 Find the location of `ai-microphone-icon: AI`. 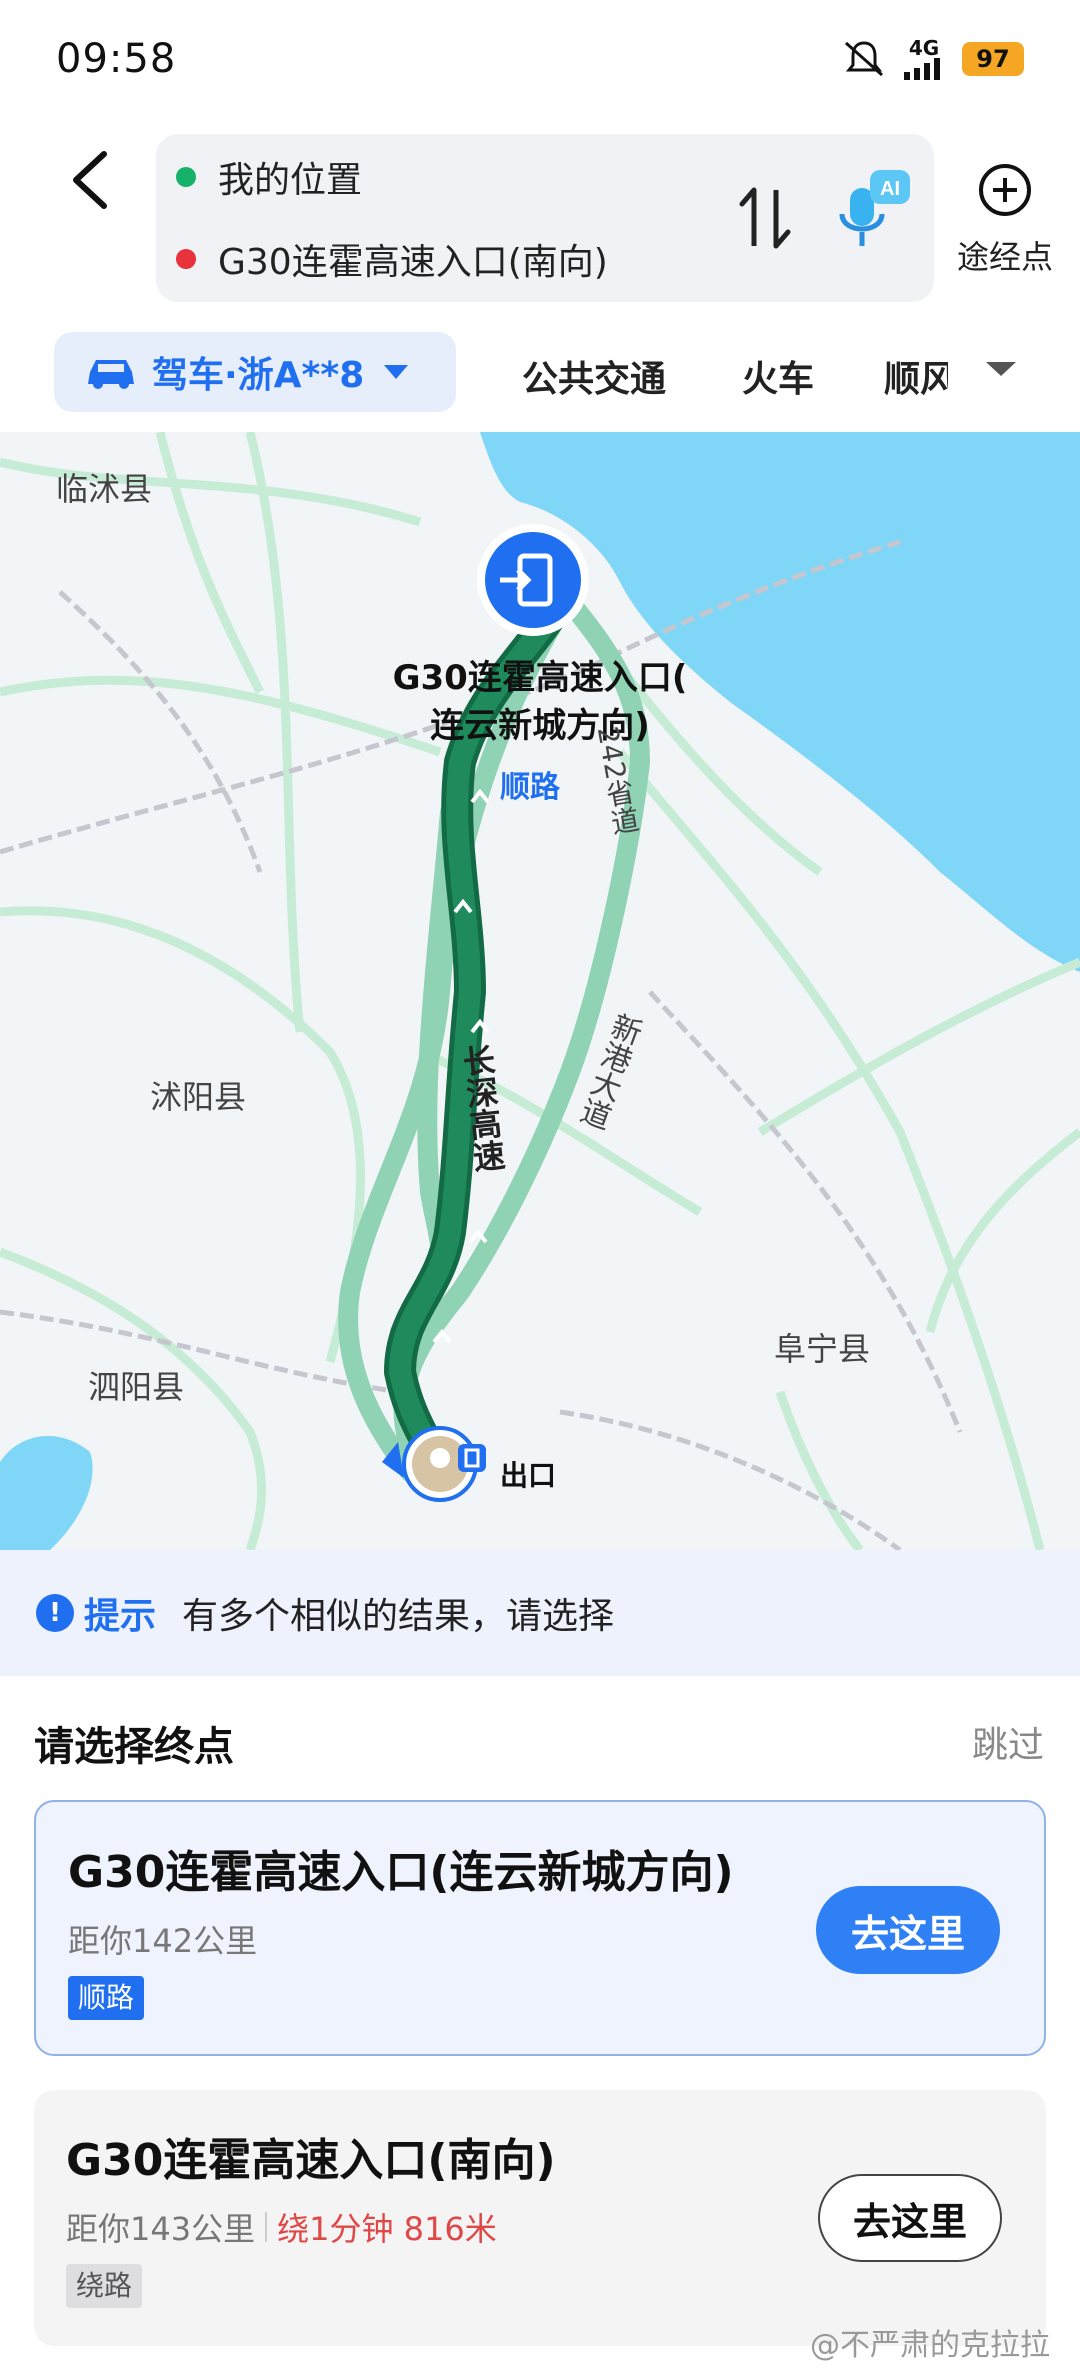

ai-microphone-icon: AI is located at coordinates (874, 208).